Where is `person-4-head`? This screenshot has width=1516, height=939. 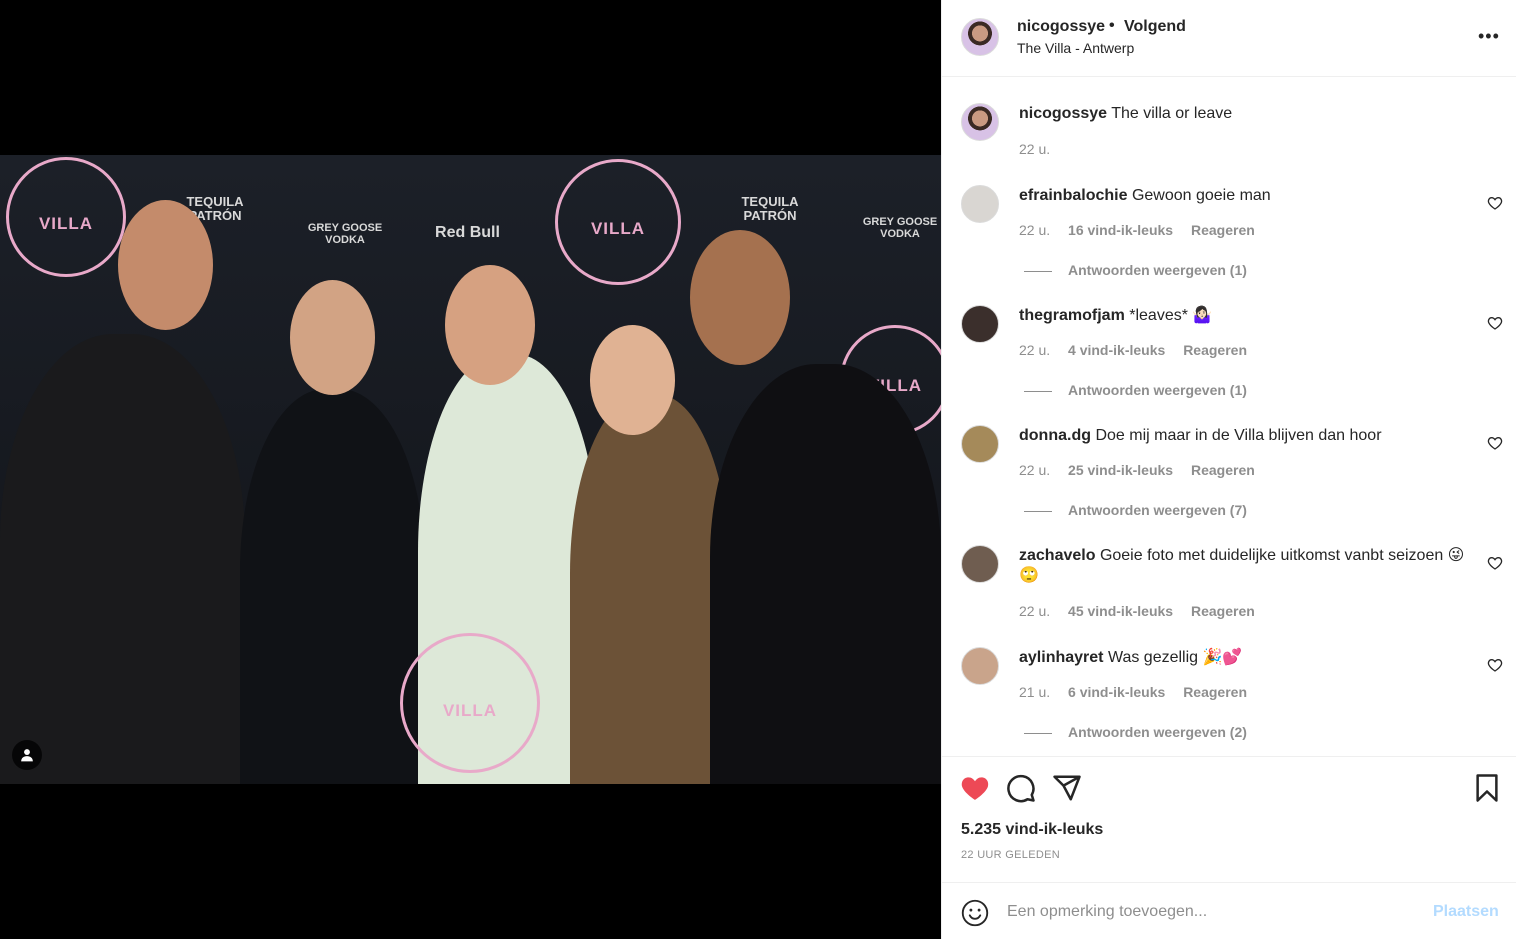 person-4-head is located at coordinates (632, 380).